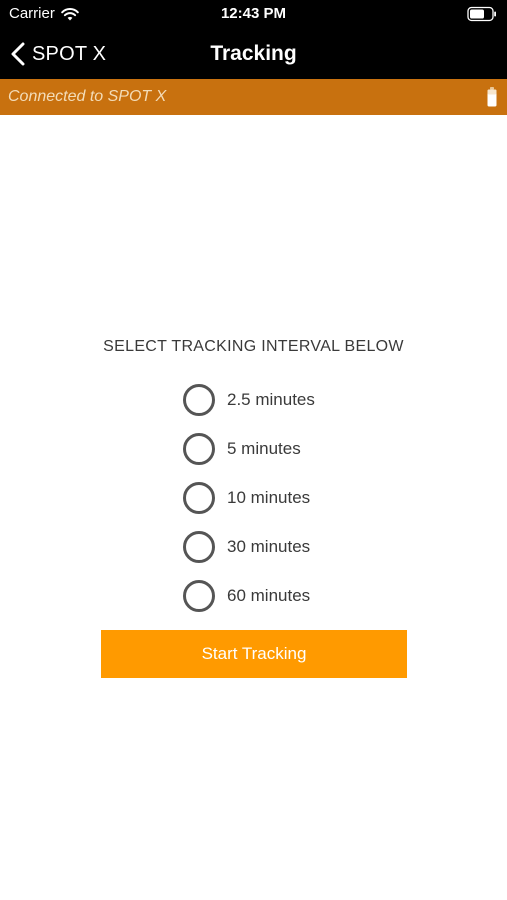  I want to click on interval-option-5-min: 5 minutes, so click(249, 448).